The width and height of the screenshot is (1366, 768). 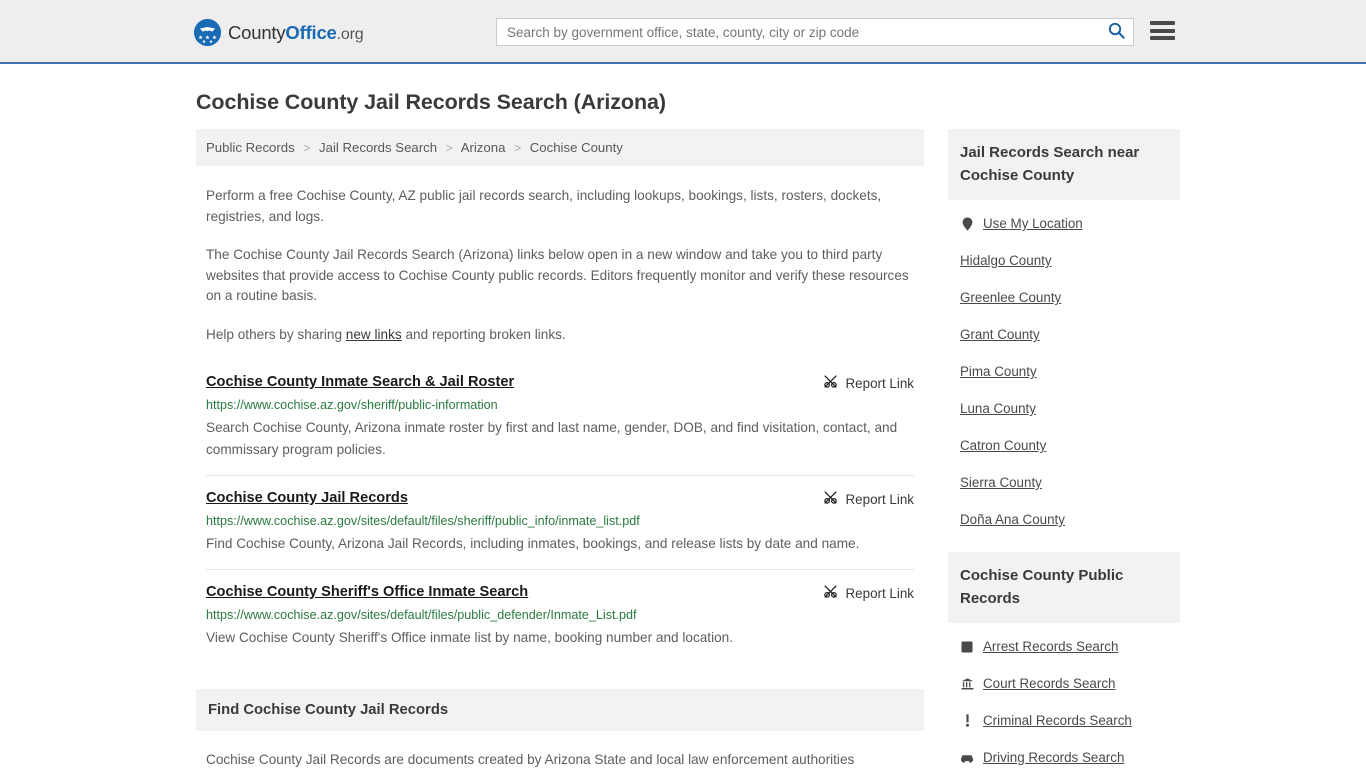 I want to click on brand-county: County, so click(x=257, y=32).